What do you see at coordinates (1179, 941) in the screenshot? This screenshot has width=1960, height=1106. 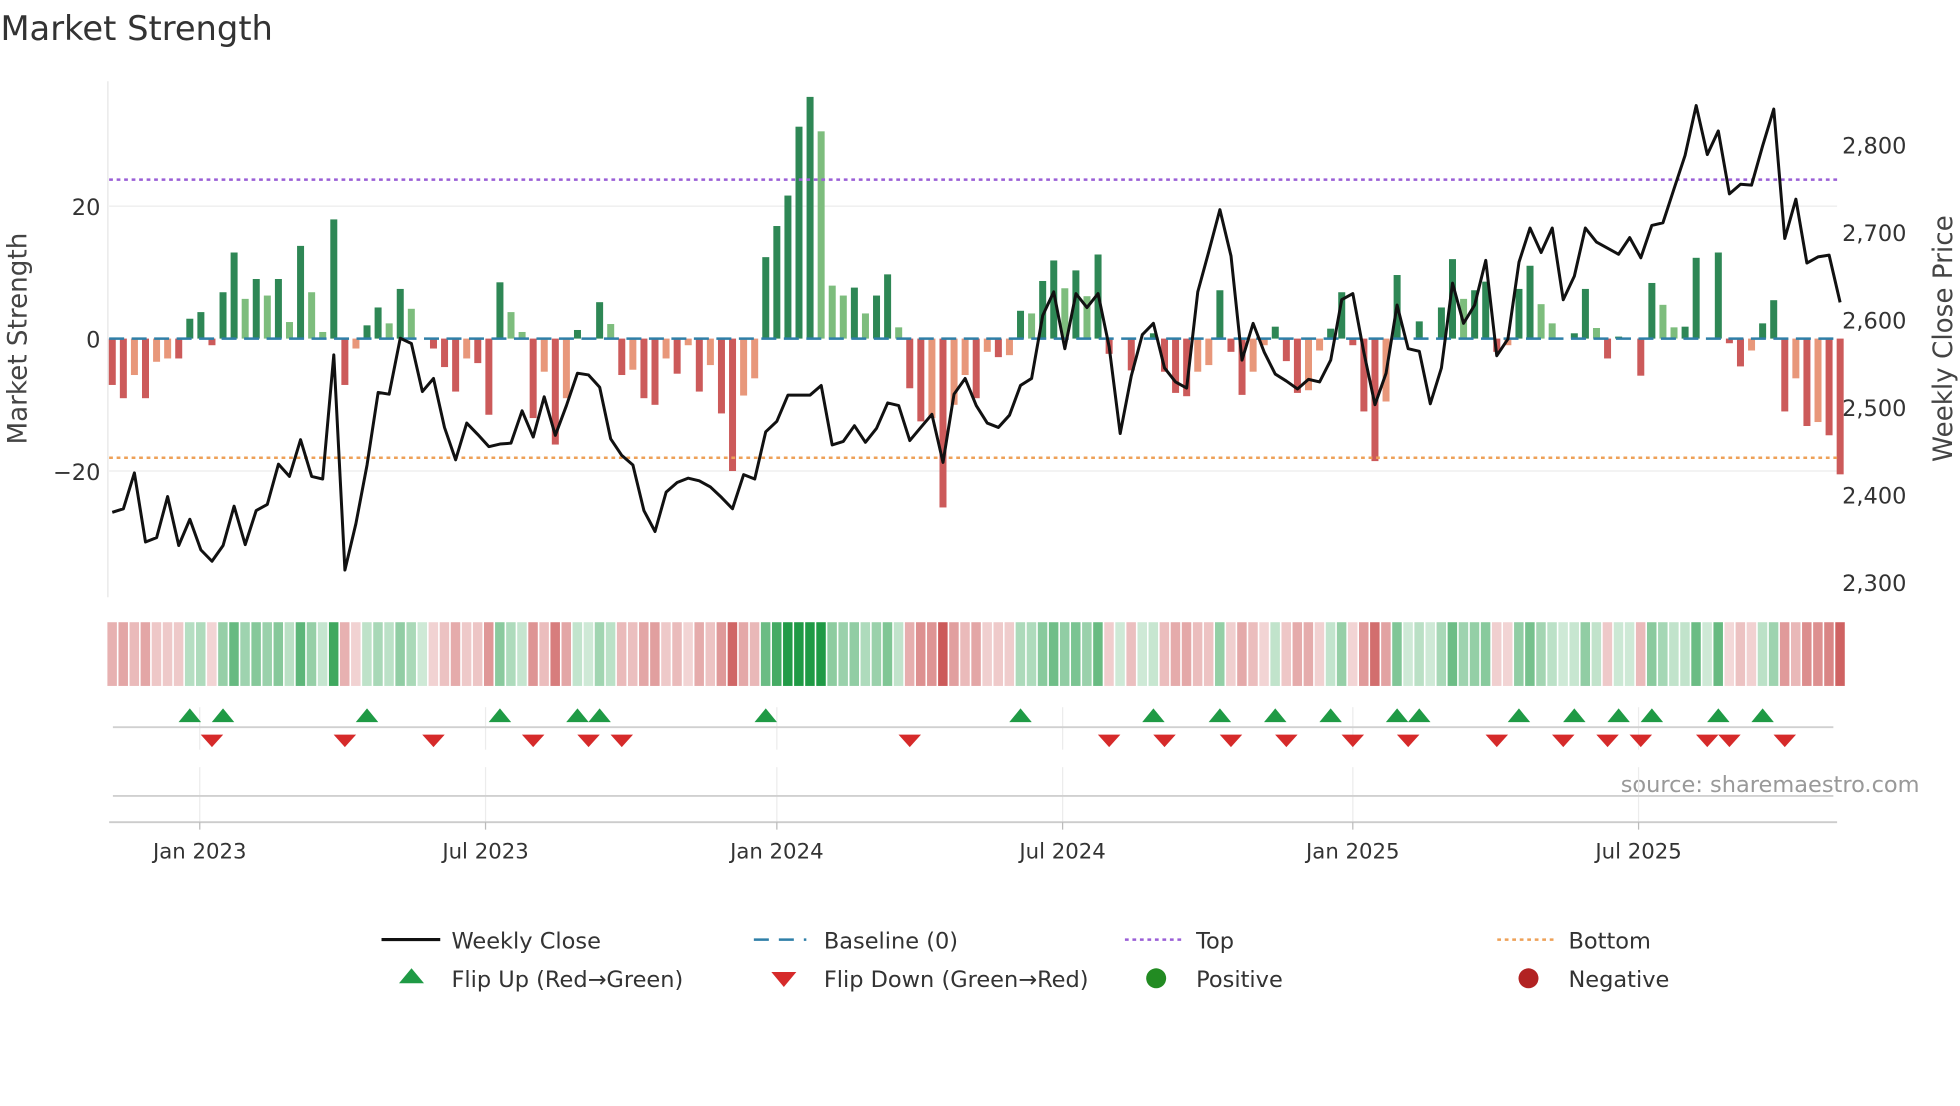 I see `legend-item: Top` at bounding box center [1179, 941].